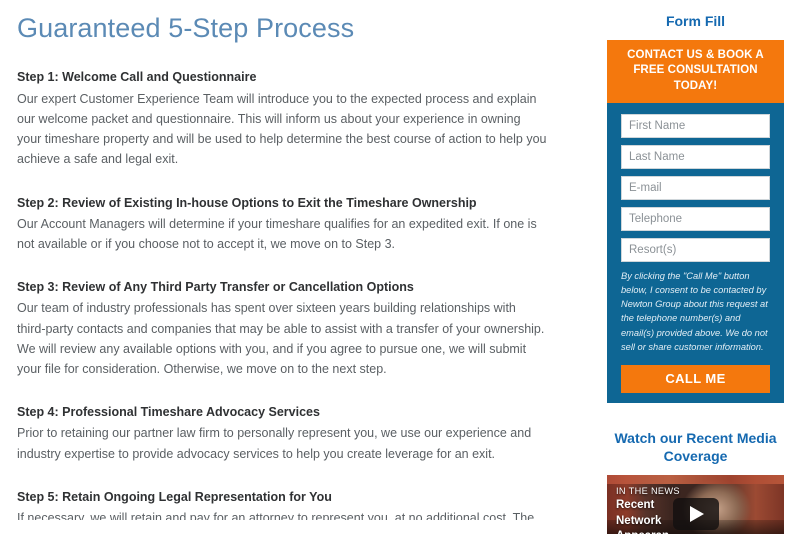  I want to click on telephone-input, so click(695, 219).